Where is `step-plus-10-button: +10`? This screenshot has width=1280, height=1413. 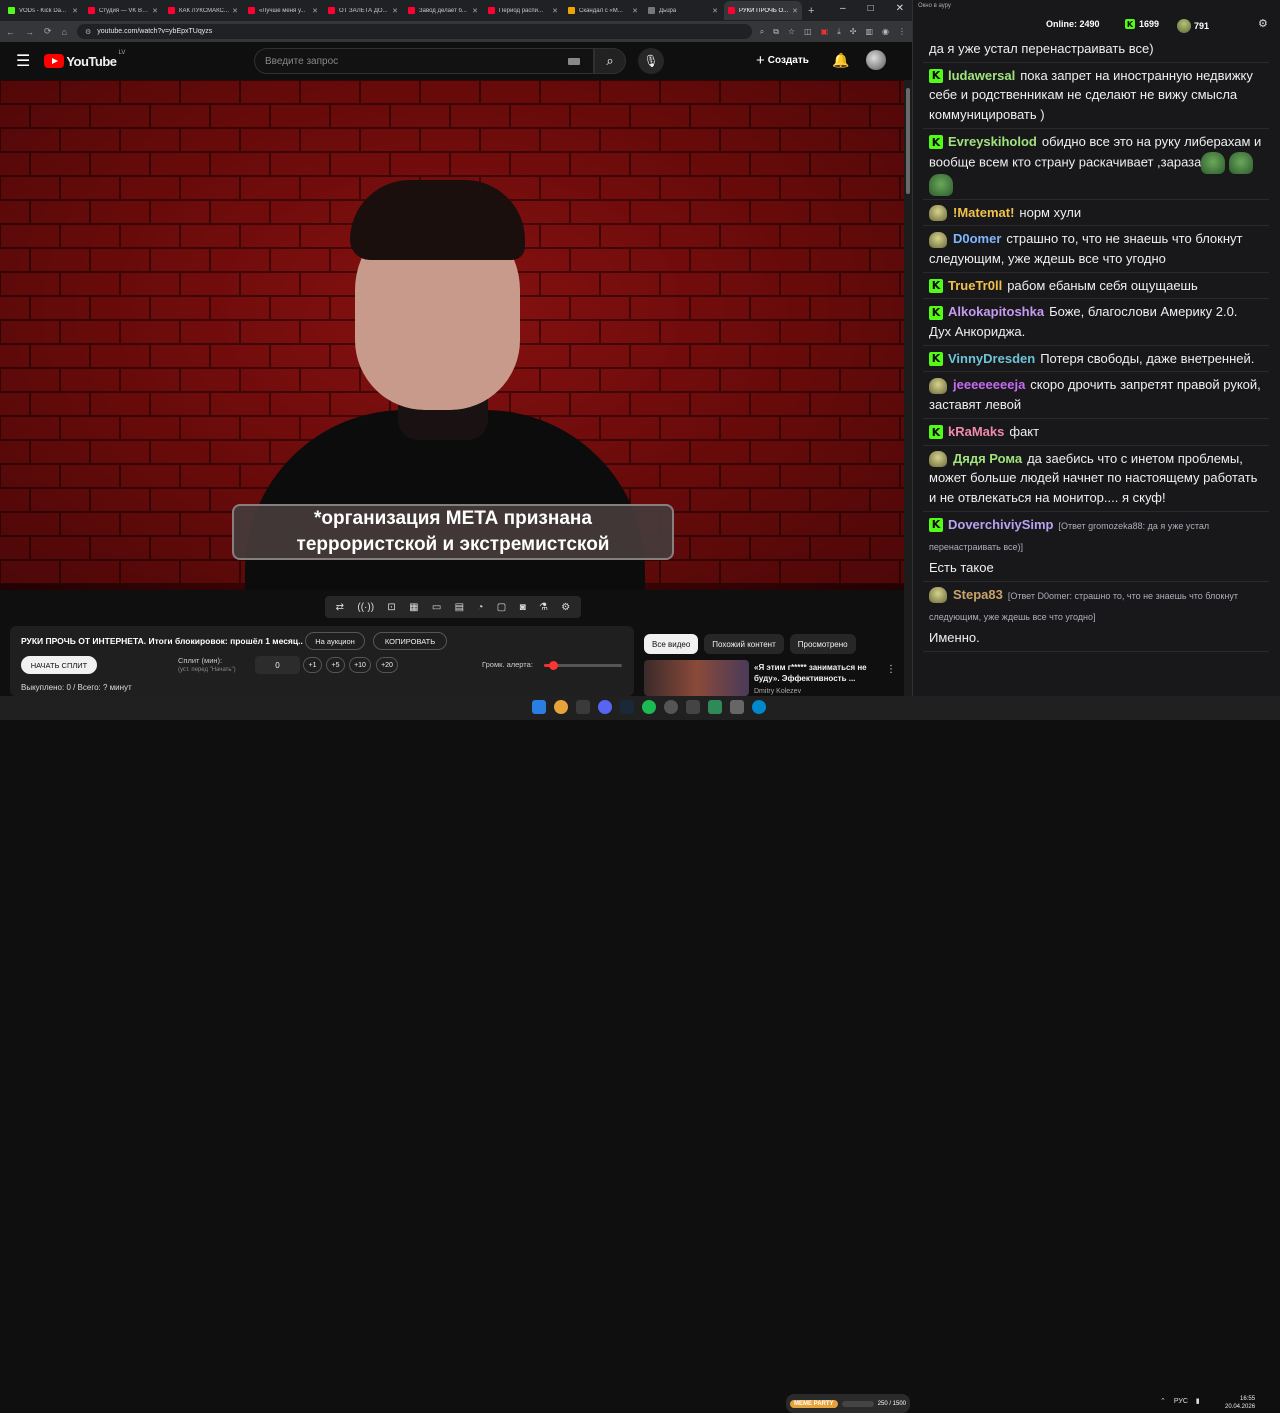
step-plus-10-button: +10 is located at coordinates (360, 665).